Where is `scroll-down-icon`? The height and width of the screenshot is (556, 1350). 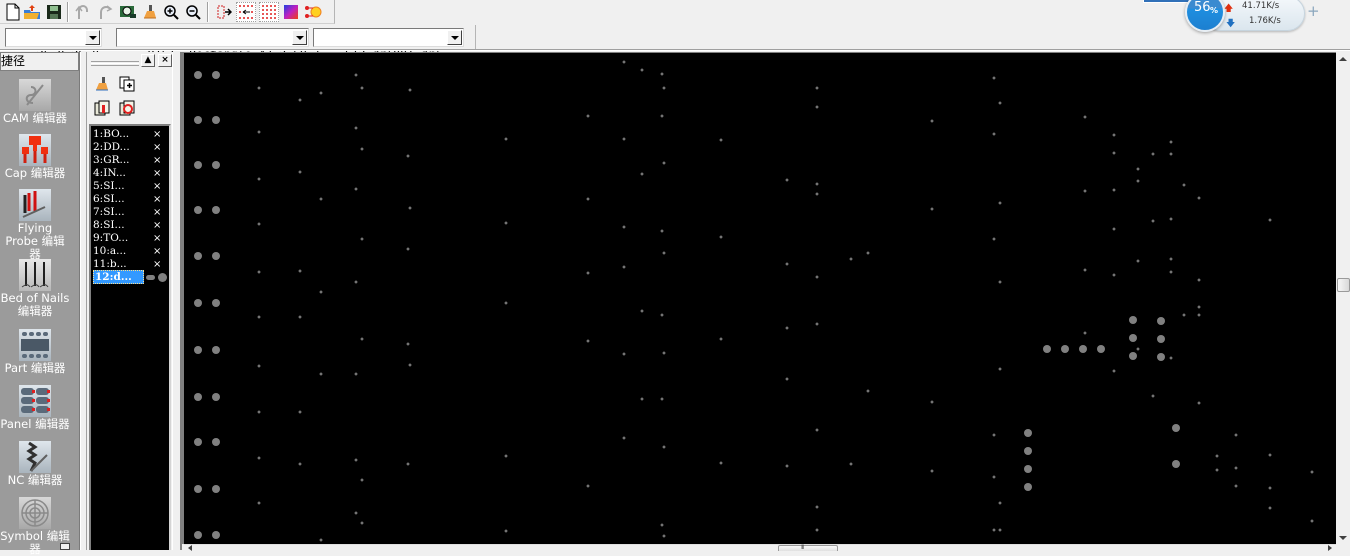 scroll-down-icon is located at coordinates (1343, 538).